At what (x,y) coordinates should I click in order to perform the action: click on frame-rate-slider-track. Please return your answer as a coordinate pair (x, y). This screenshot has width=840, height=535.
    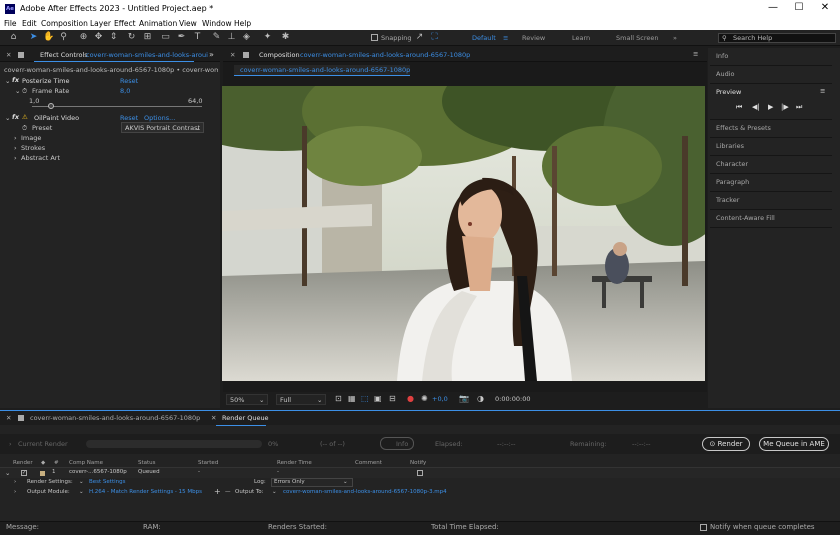
    Looking at the image, I should click on (117, 106).